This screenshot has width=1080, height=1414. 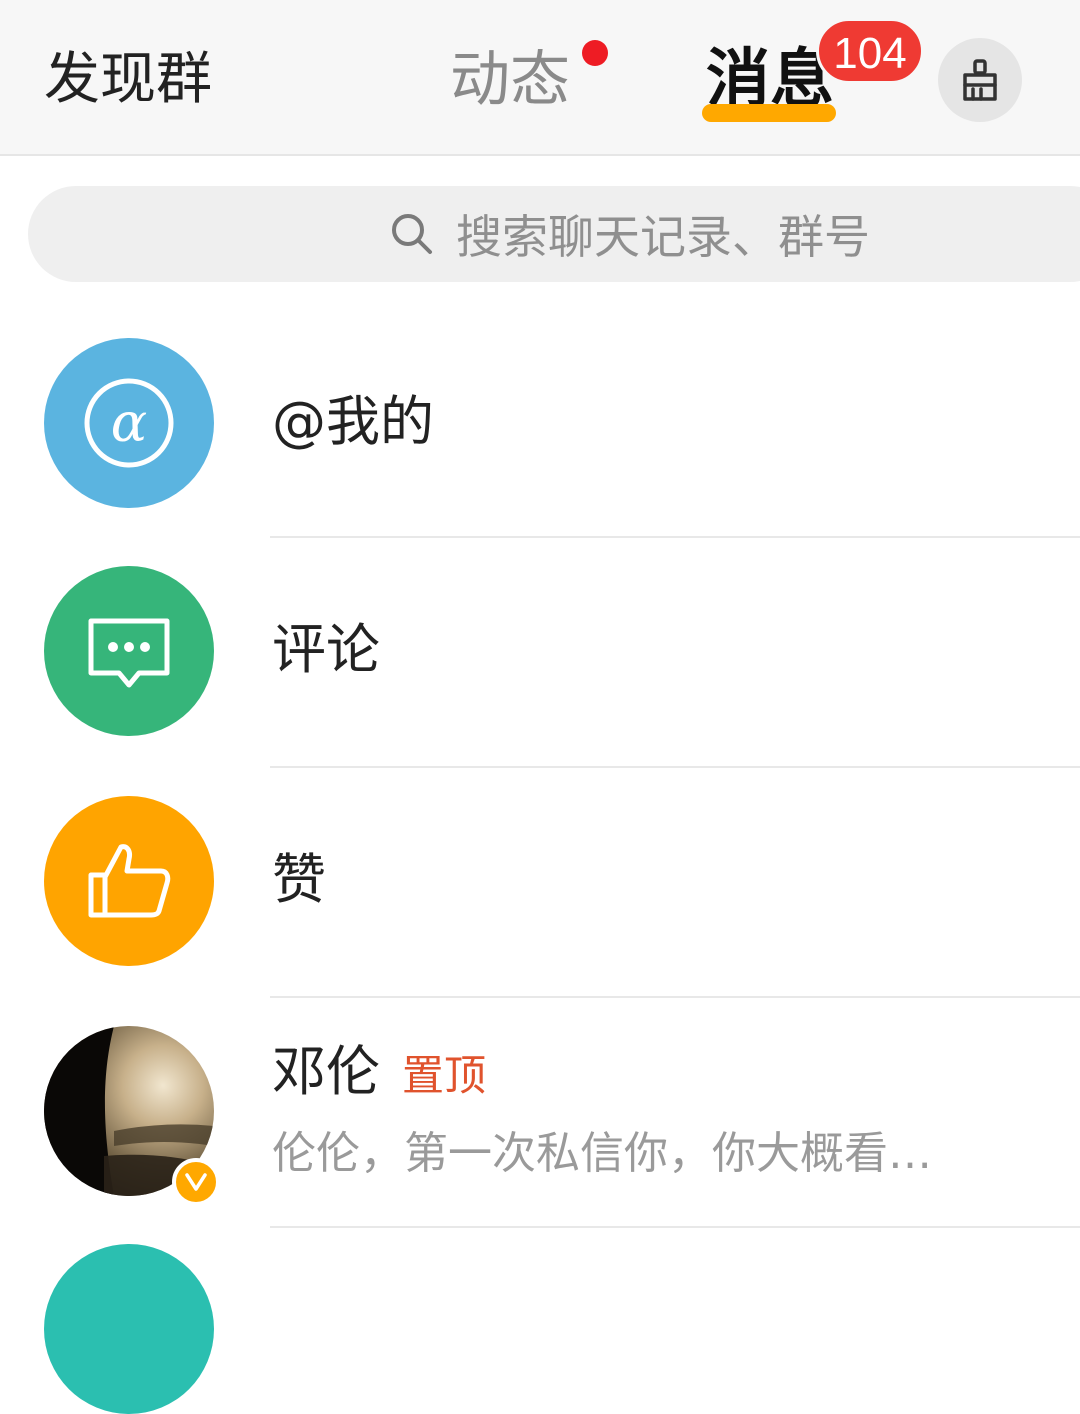 What do you see at coordinates (663, 237) in the screenshot?
I see `search-placeholder: 搜索聊天记录、群号` at bounding box center [663, 237].